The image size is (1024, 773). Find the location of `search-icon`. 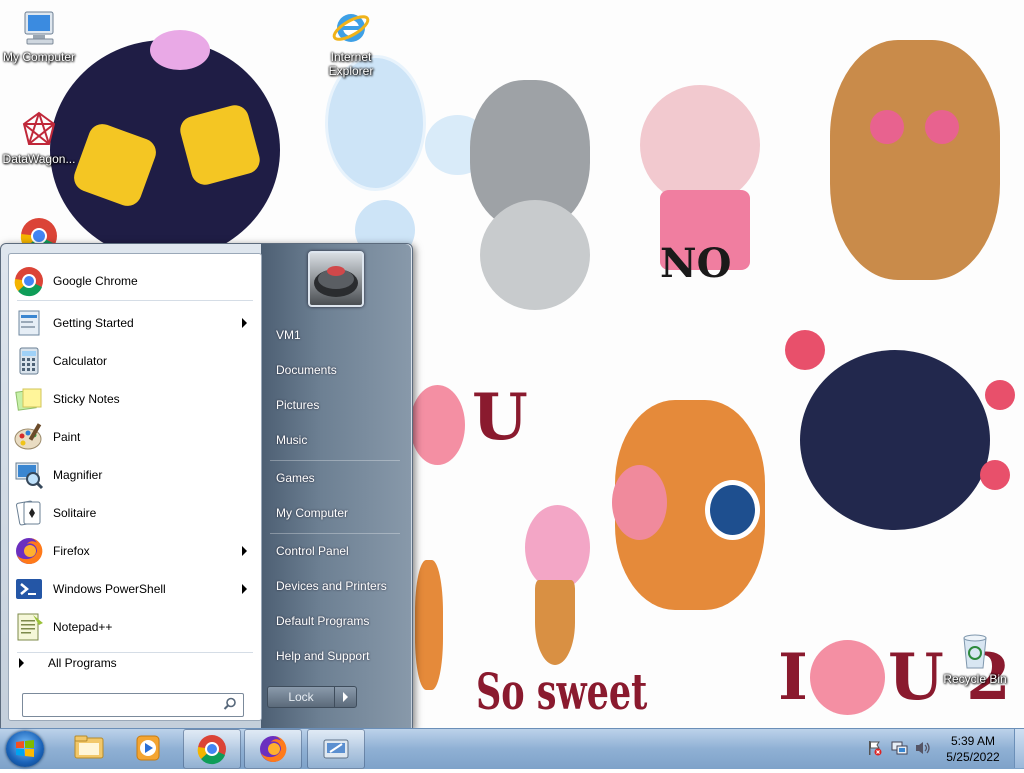

search-icon is located at coordinates (230, 706).